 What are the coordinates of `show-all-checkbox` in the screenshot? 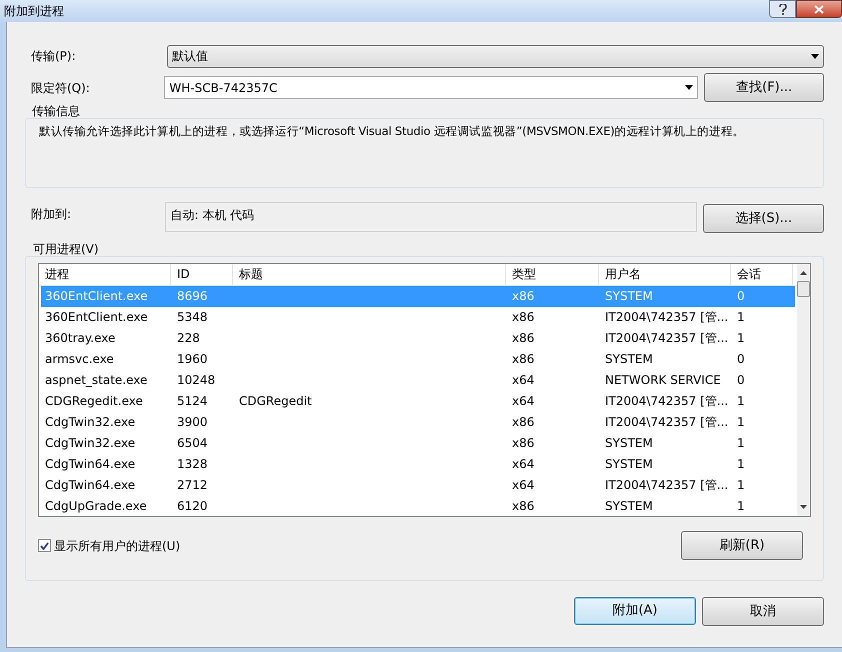 It's located at (44, 545).